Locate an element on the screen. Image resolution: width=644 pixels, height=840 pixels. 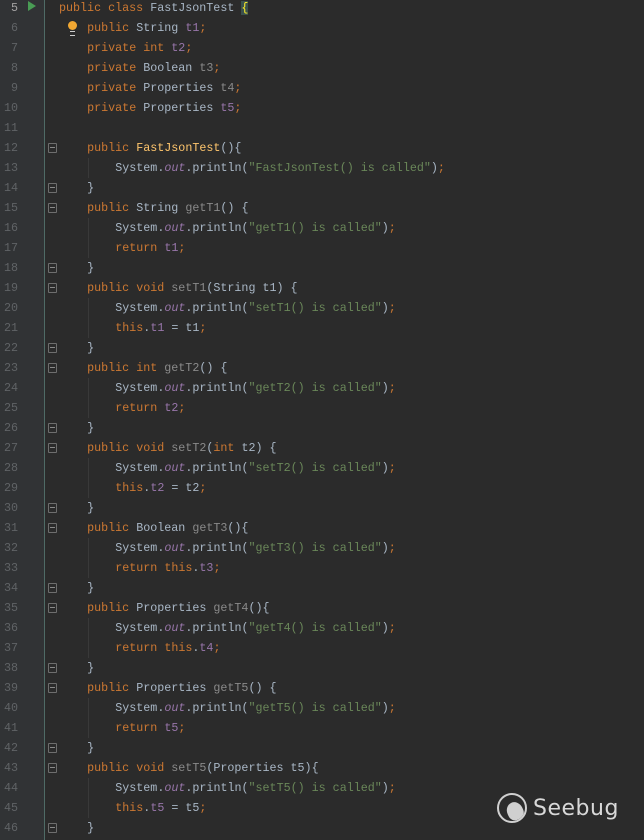
code-line: 15 public String getT1() { is located at coordinates (322, 208).